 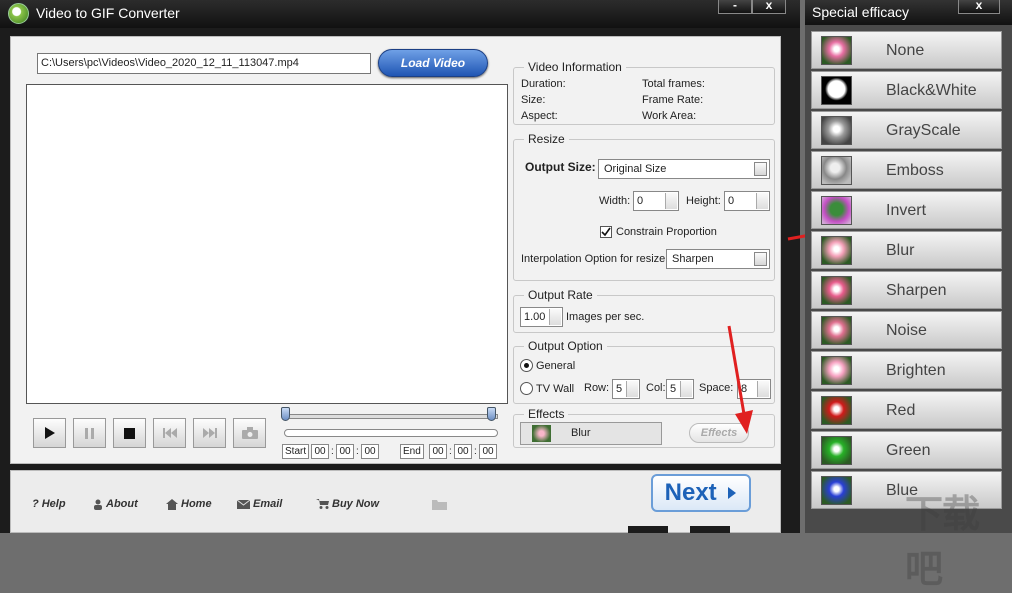 What do you see at coordinates (915, 170) in the screenshot?
I see `effect-label: Emboss` at bounding box center [915, 170].